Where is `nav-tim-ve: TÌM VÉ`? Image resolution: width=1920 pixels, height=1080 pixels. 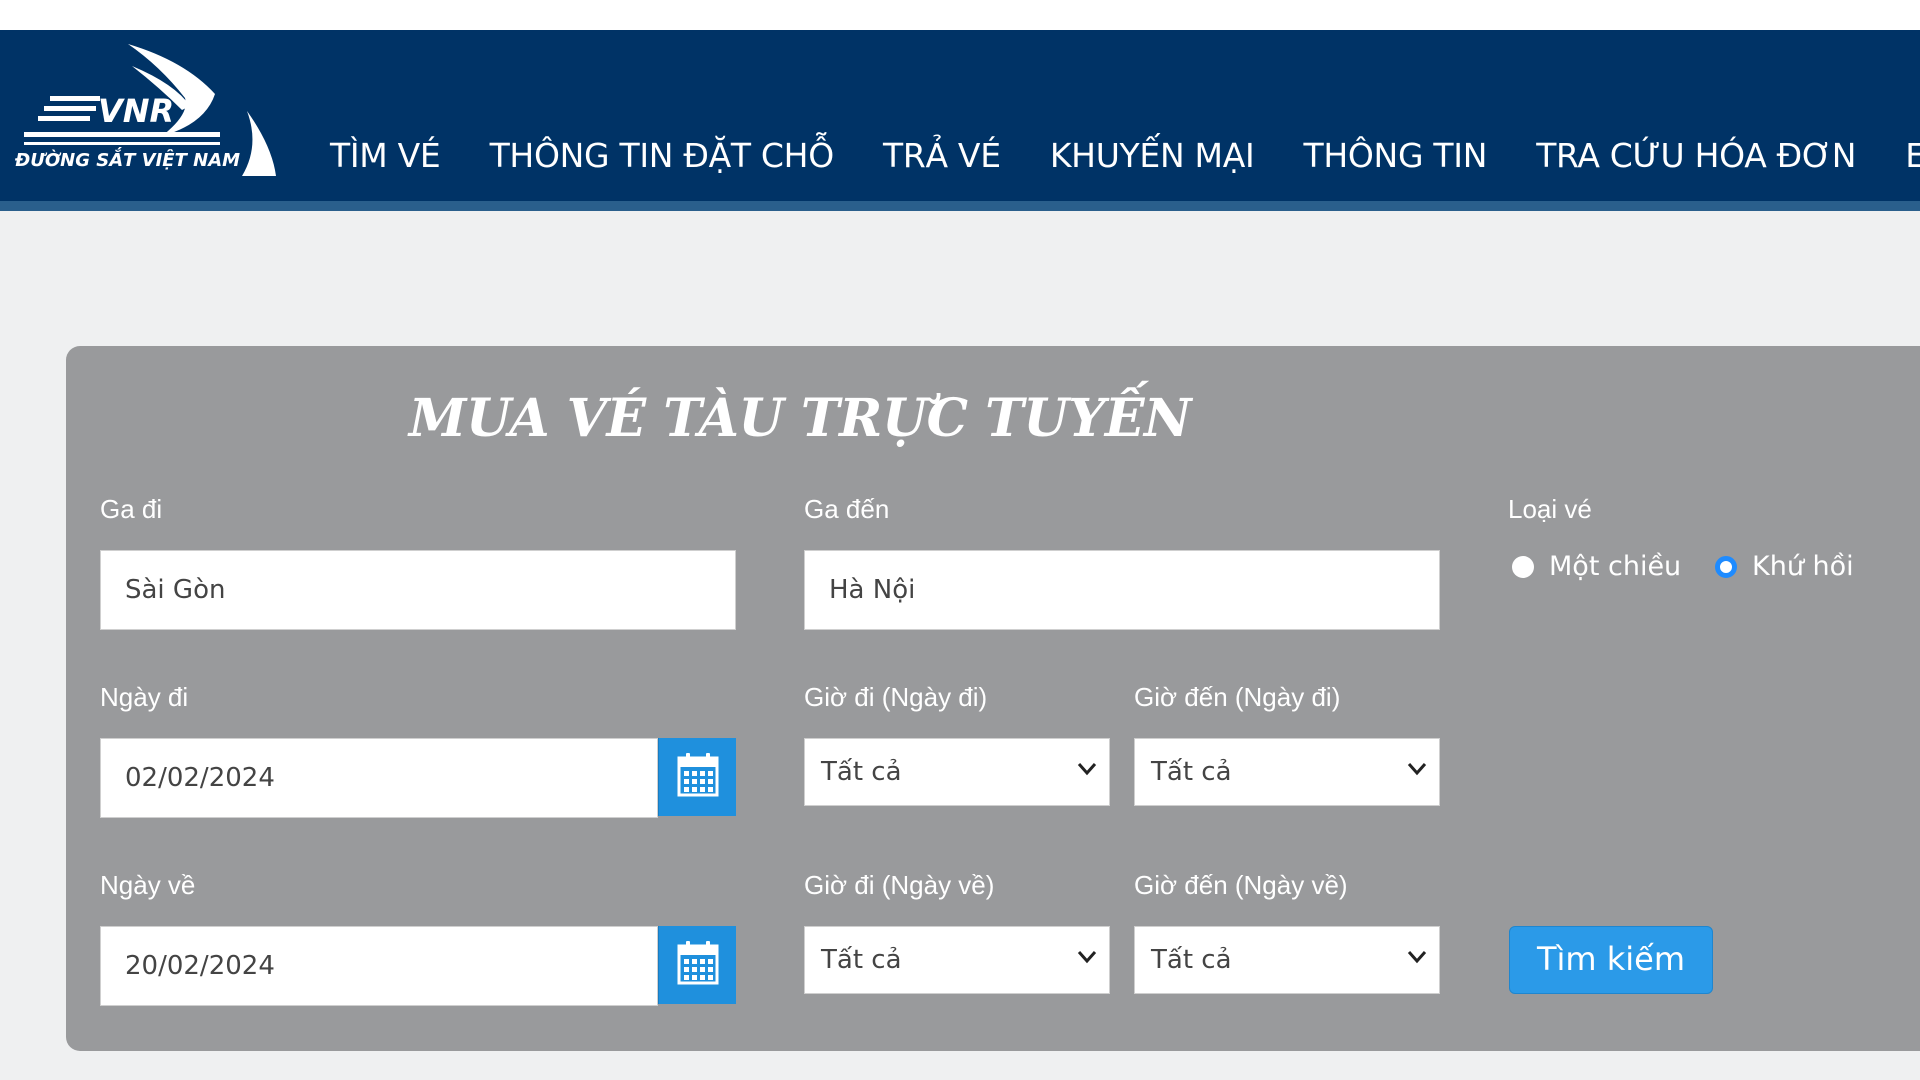 nav-tim-ve: TÌM VÉ is located at coordinates (385, 155).